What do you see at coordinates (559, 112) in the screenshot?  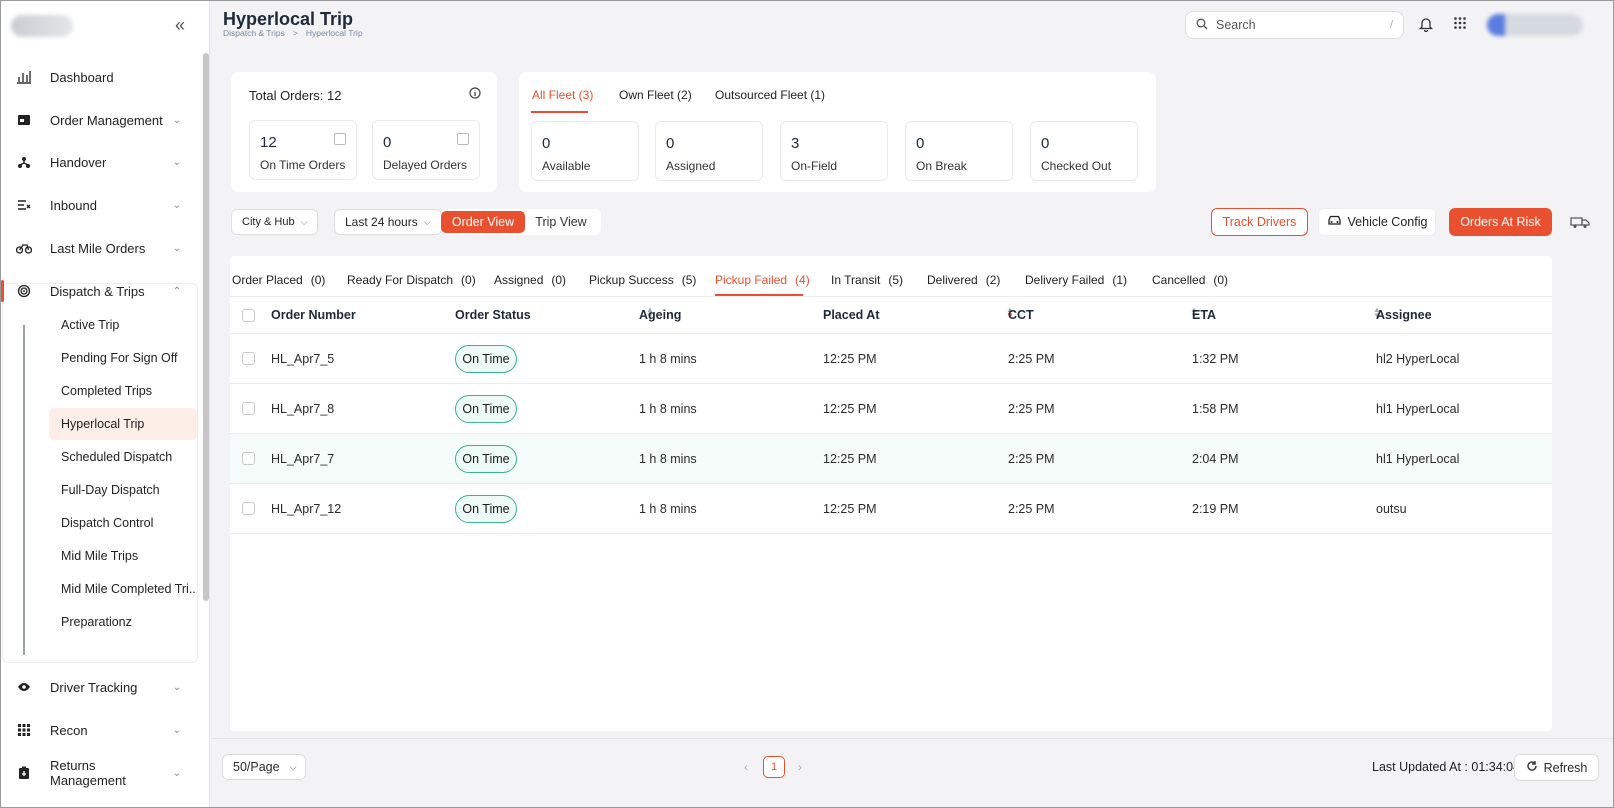 I see `active-tab-underline` at bounding box center [559, 112].